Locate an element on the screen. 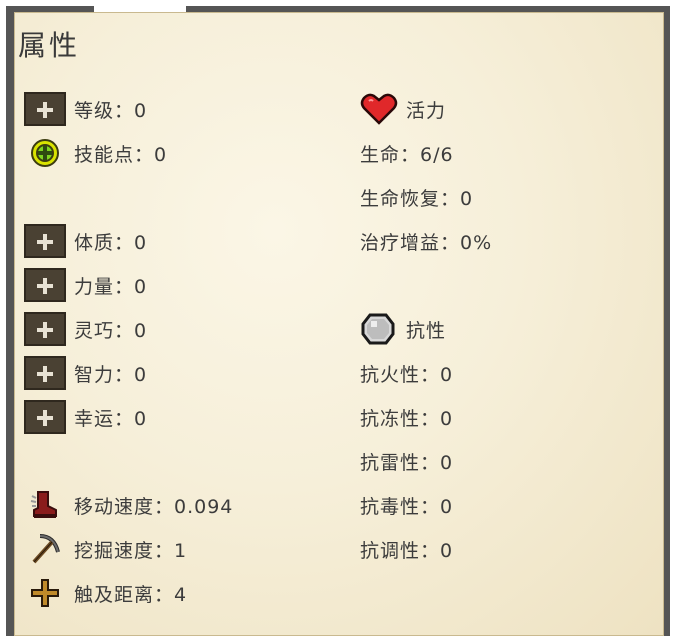 Image resolution: width=678 pixels, height=636 pixels. dexterity-plus-button is located at coordinates (45, 329).